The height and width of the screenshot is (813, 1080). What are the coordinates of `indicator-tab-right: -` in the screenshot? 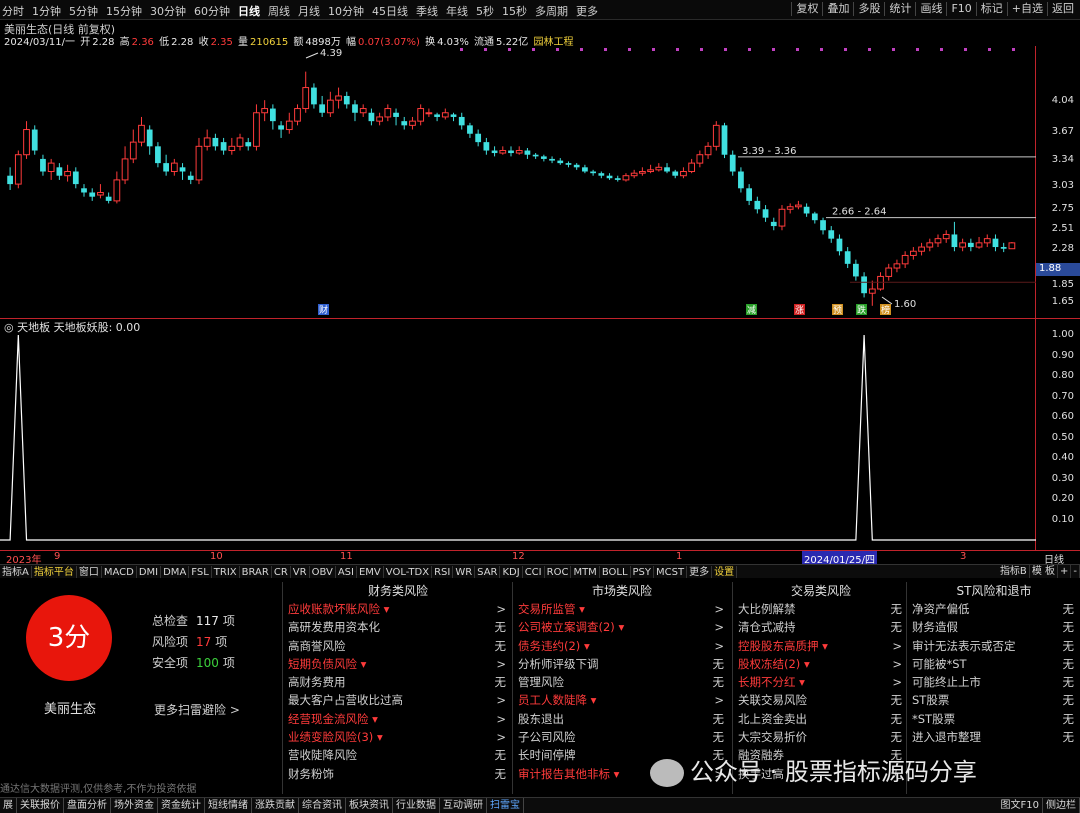 It's located at (1075, 571).